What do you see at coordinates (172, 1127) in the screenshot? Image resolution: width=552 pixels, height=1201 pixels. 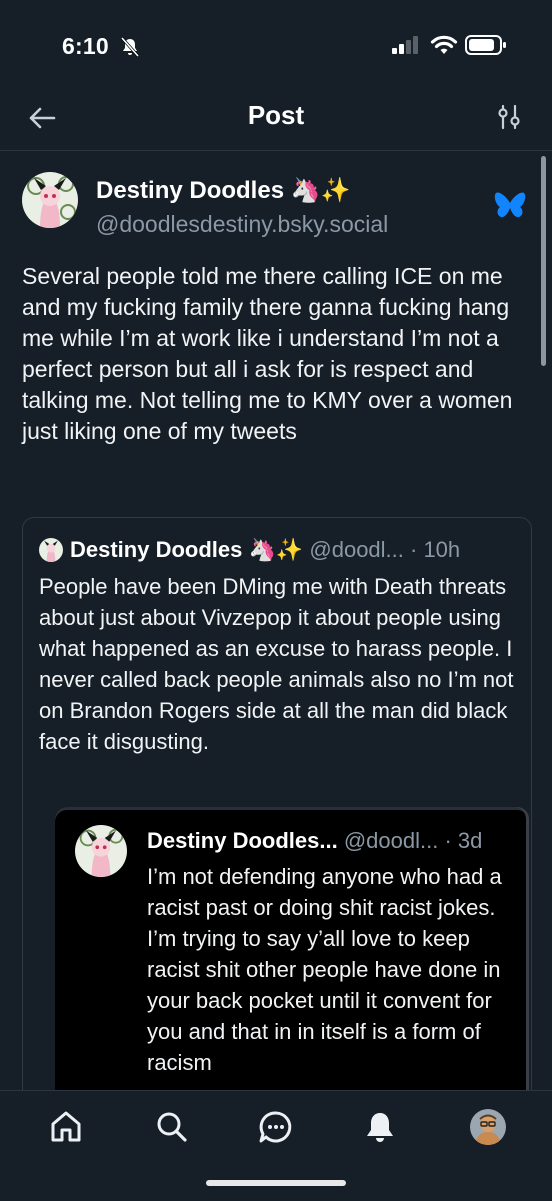 I see `search-icon` at bounding box center [172, 1127].